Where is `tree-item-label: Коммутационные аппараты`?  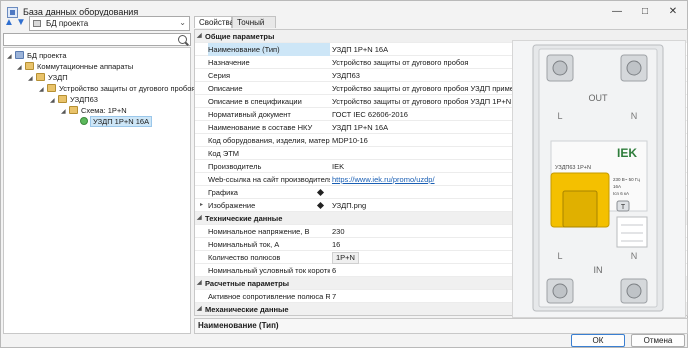
tree-item-label: Коммутационные аппараты is located at coordinates (85, 66).